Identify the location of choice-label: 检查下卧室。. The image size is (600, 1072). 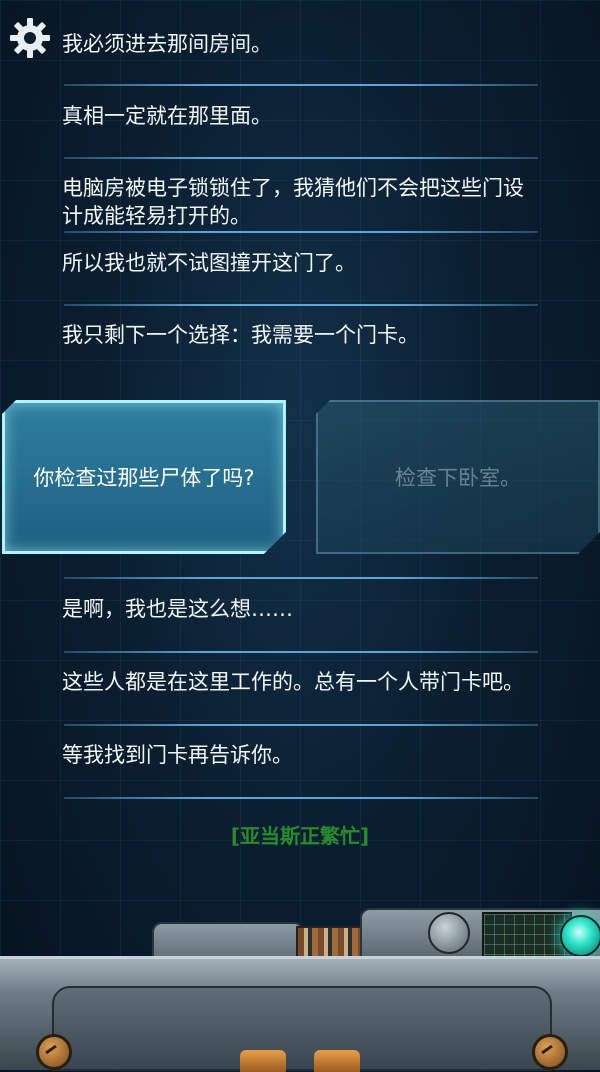
(458, 478).